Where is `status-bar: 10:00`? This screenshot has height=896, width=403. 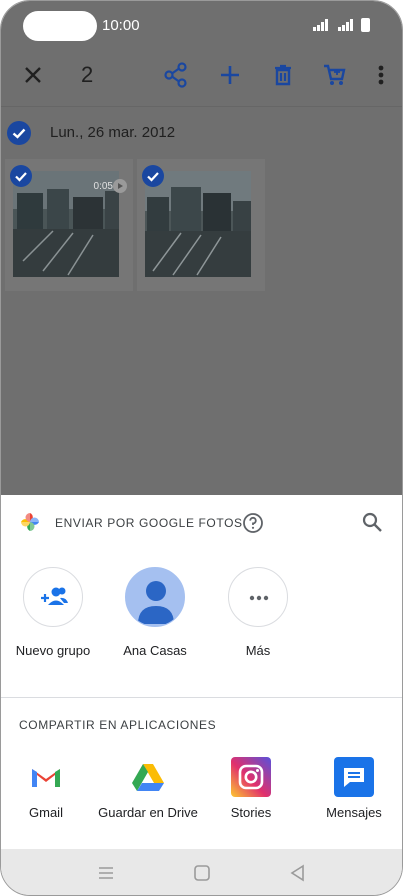
status-bar: 10:00 is located at coordinates (201, 25).